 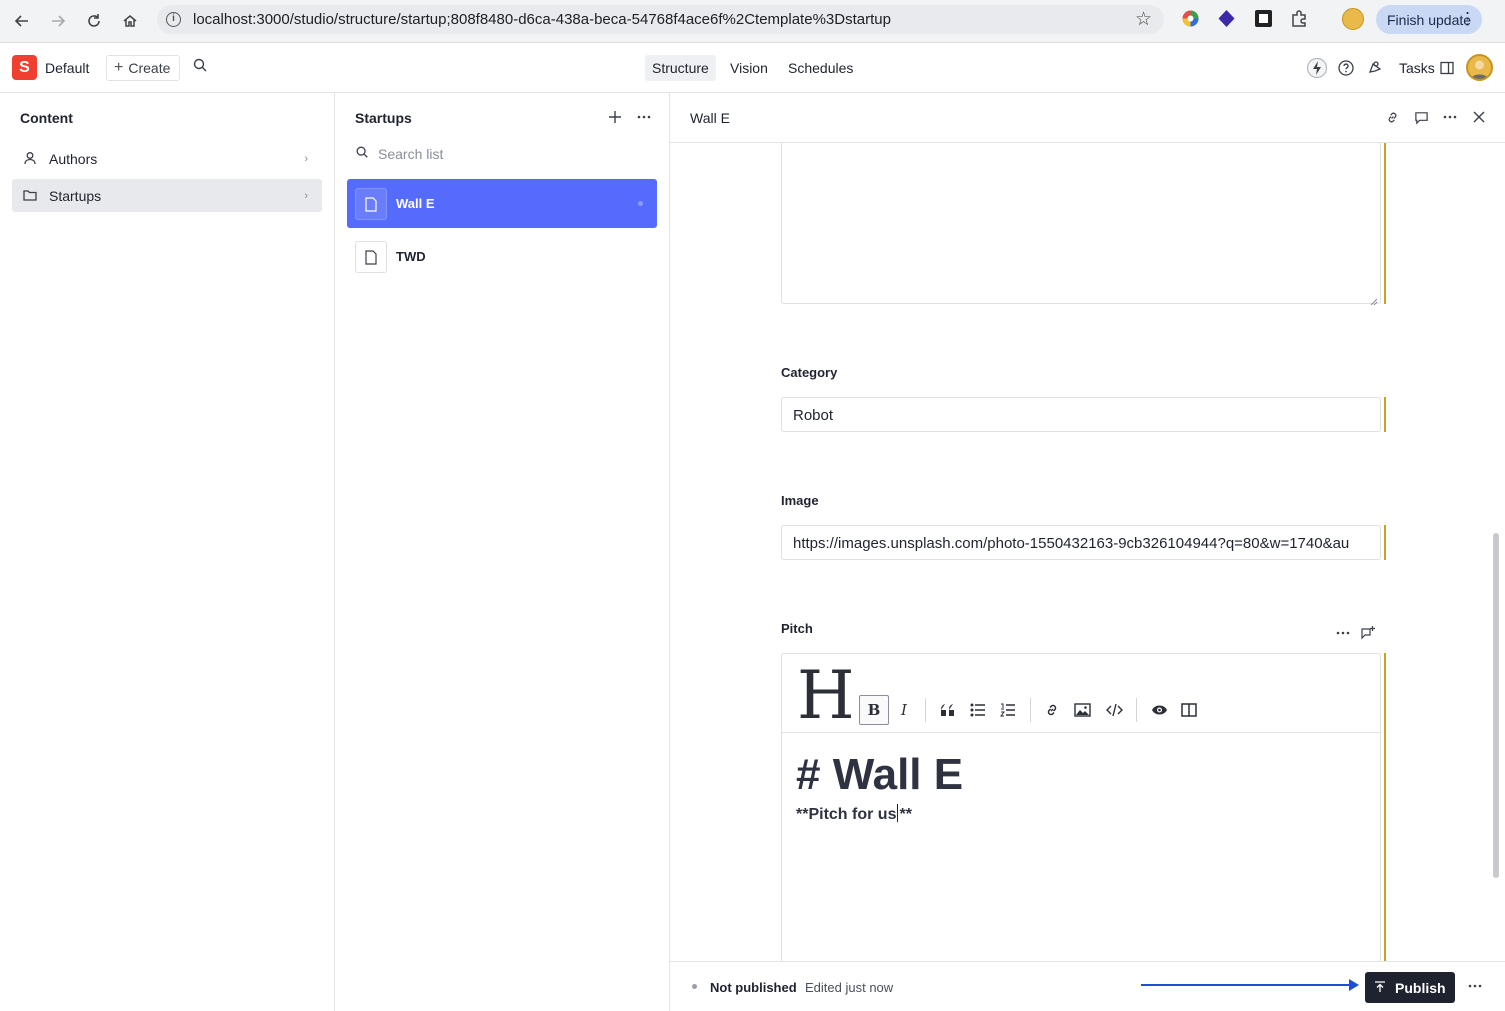 What do you see at coordinates (1380, 988) in the screenshot?
I see `publish-icon` at bounding box center [1380, 988].